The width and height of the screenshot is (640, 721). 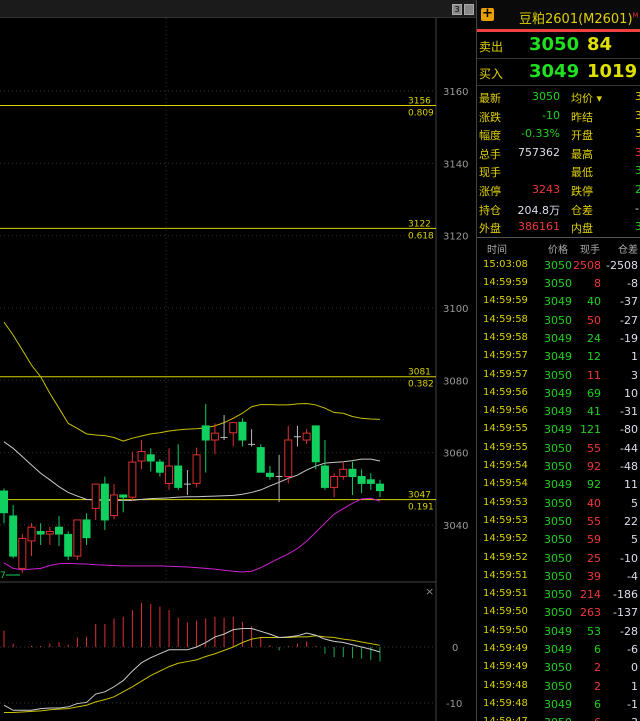 I want to click on trade-row: 14:59:54 3050 92 -48, so click(x=558, y=466).